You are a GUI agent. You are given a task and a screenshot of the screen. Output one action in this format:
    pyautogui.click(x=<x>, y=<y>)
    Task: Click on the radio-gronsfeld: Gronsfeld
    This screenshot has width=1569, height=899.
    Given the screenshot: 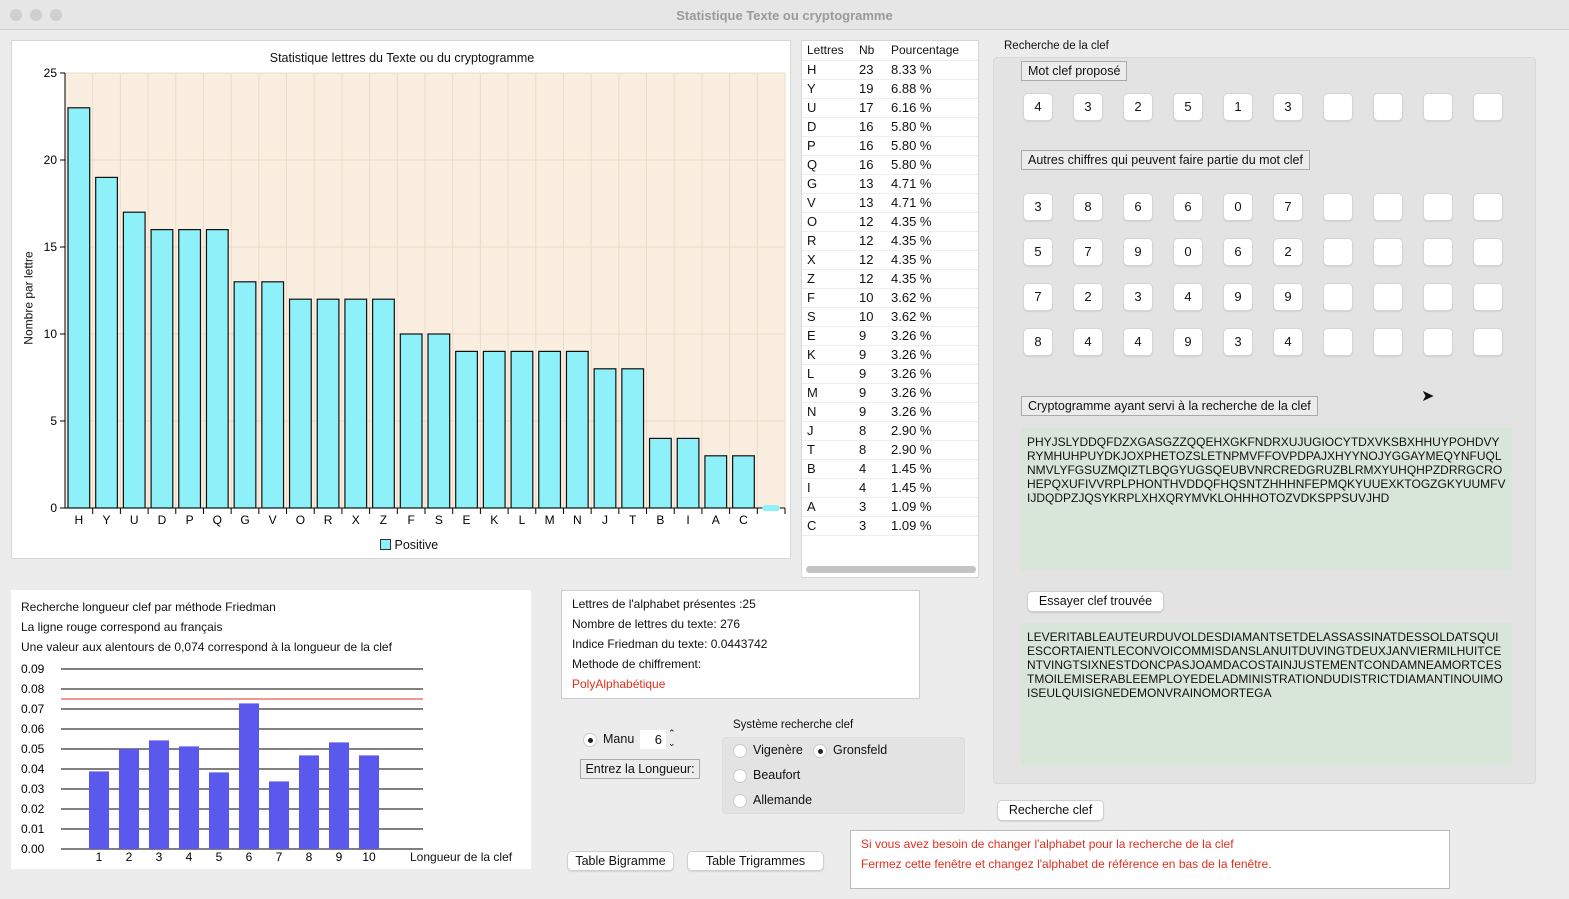 What is the action you would take?
    pyautogui.click(x=850, y=750)
    